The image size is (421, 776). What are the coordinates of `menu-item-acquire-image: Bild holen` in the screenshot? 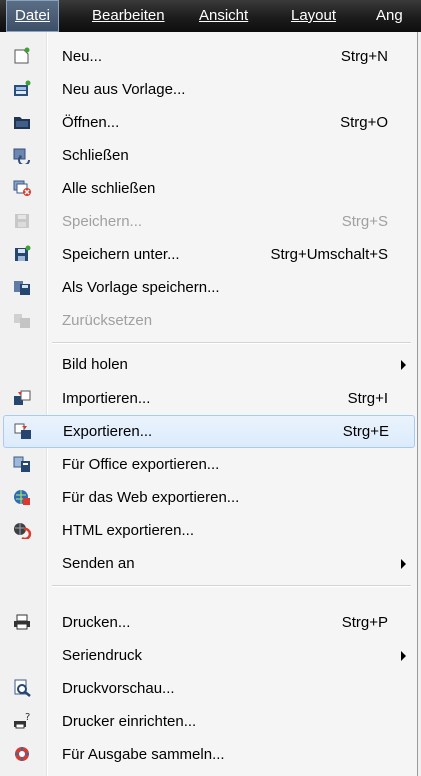 It's located at (207, 364).